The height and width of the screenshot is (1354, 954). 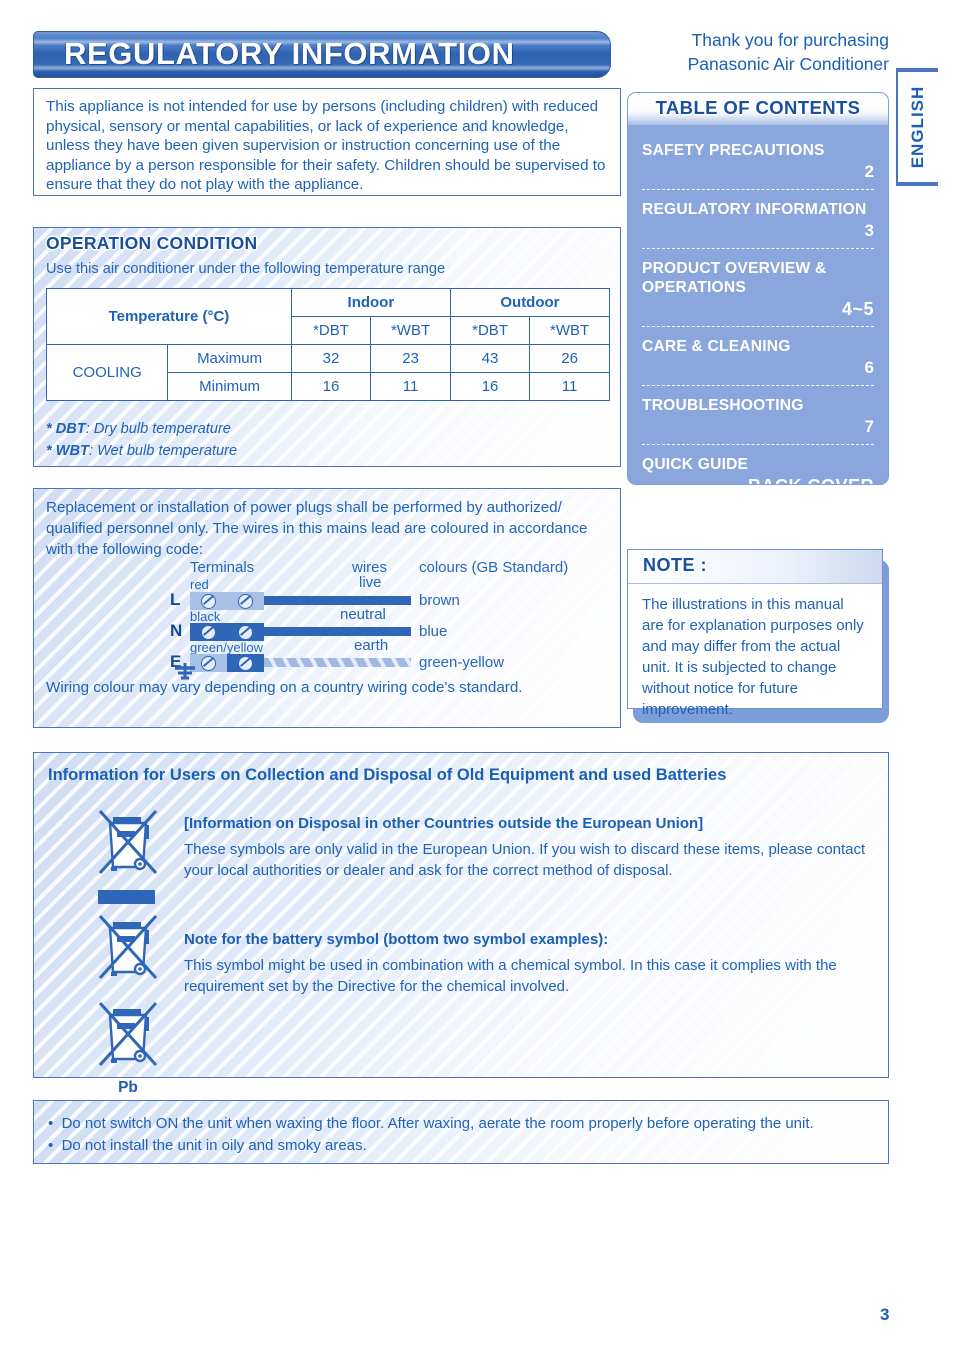 What do you see at coordinates (675, 565) in the screenshot?
I see `note-title: NOTE :` at bounding box center [675, 565].